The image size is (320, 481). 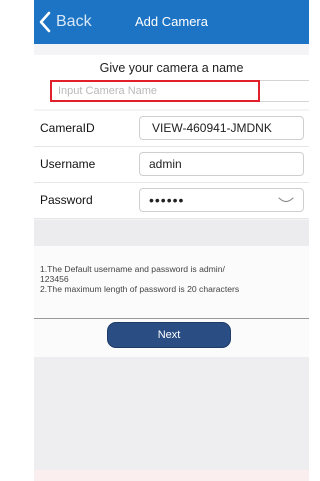 I want to click on nav-bar: Back Add Camera, so click(x=171, y=22).